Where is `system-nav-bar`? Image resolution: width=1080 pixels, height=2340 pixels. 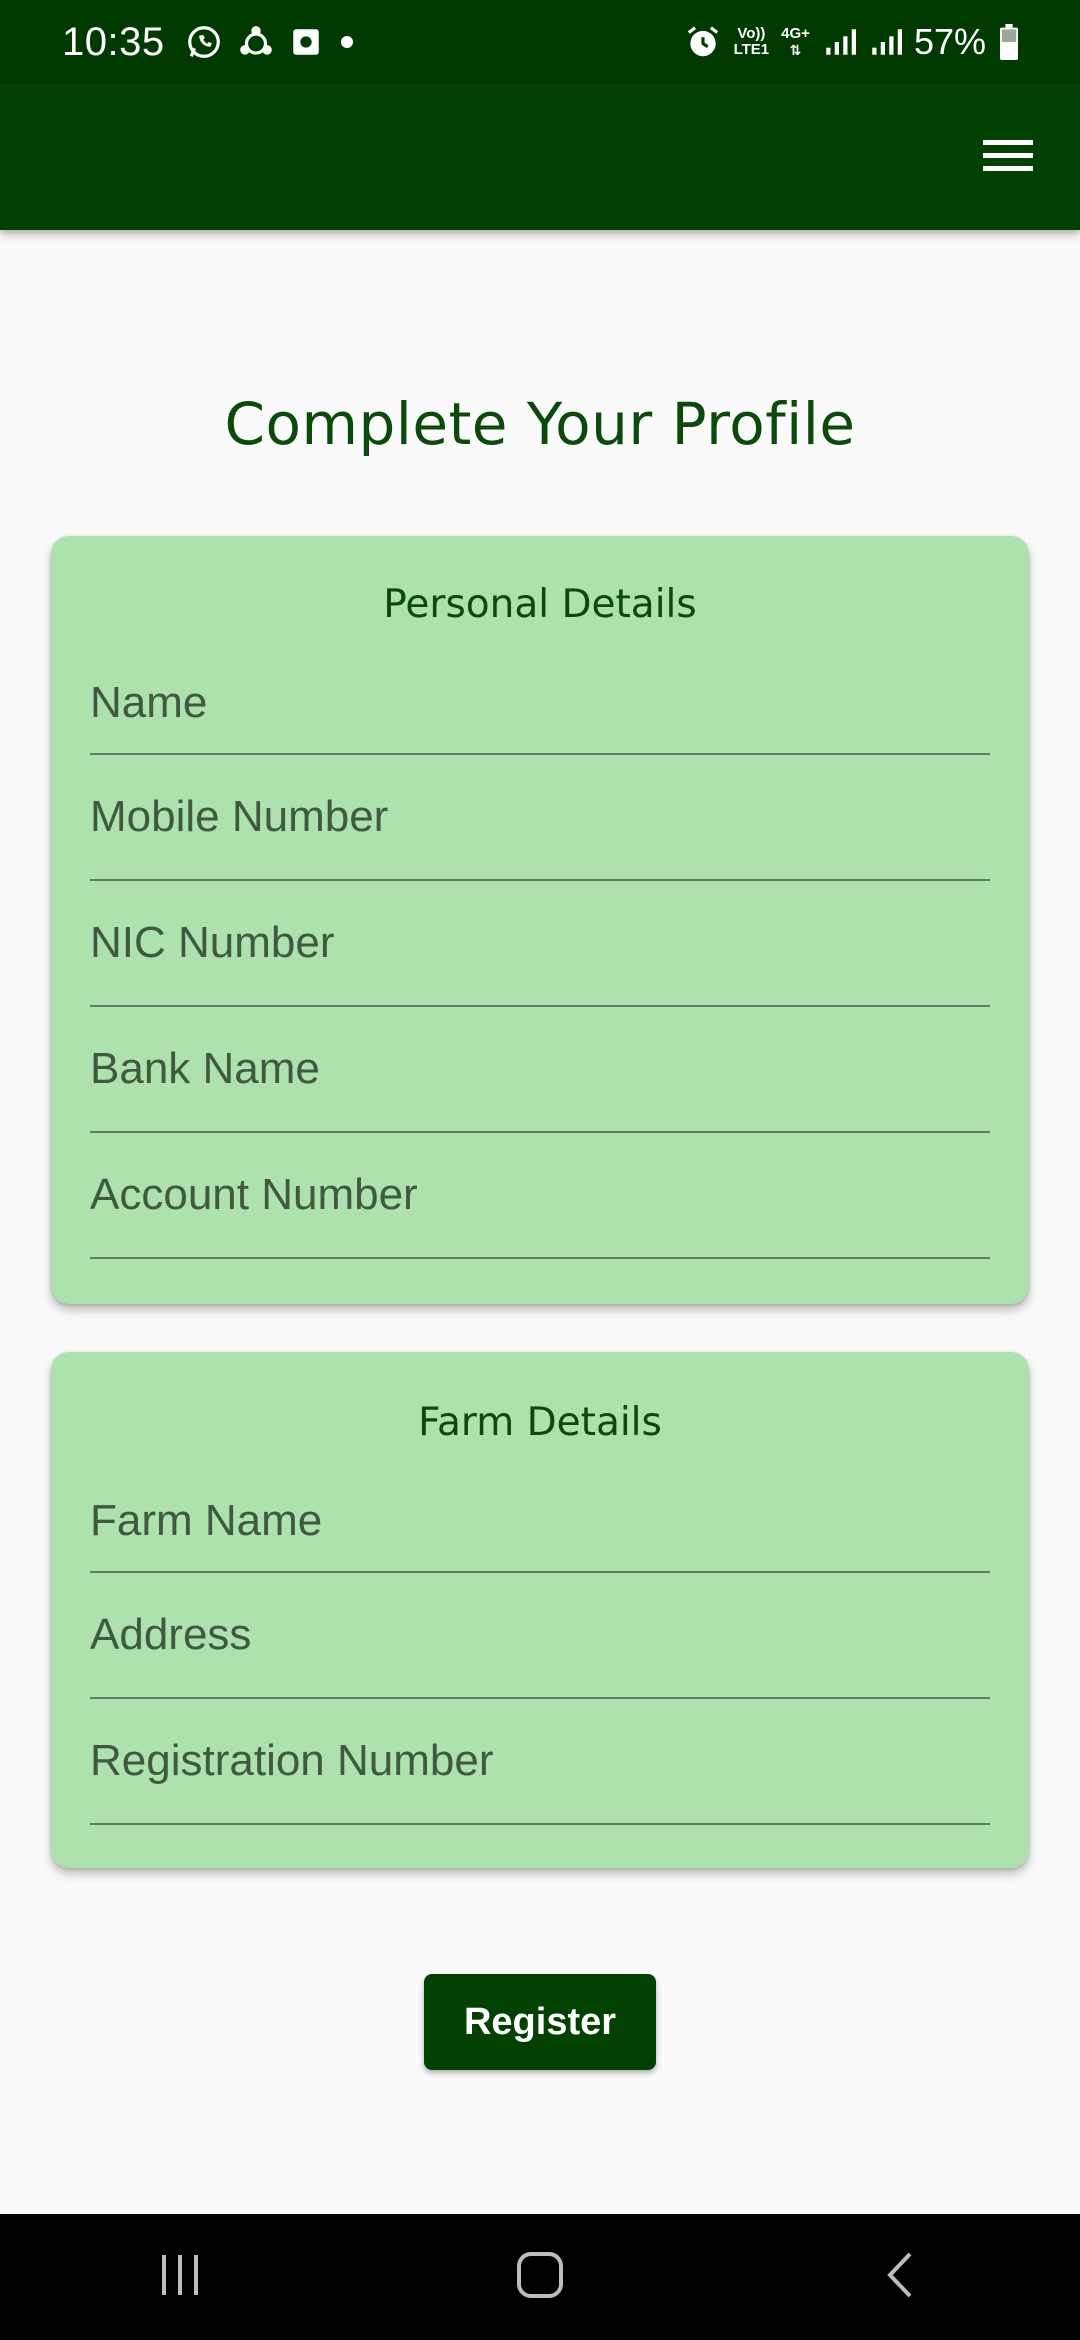 system-nav-bar is located at coordinates (540, 2277).